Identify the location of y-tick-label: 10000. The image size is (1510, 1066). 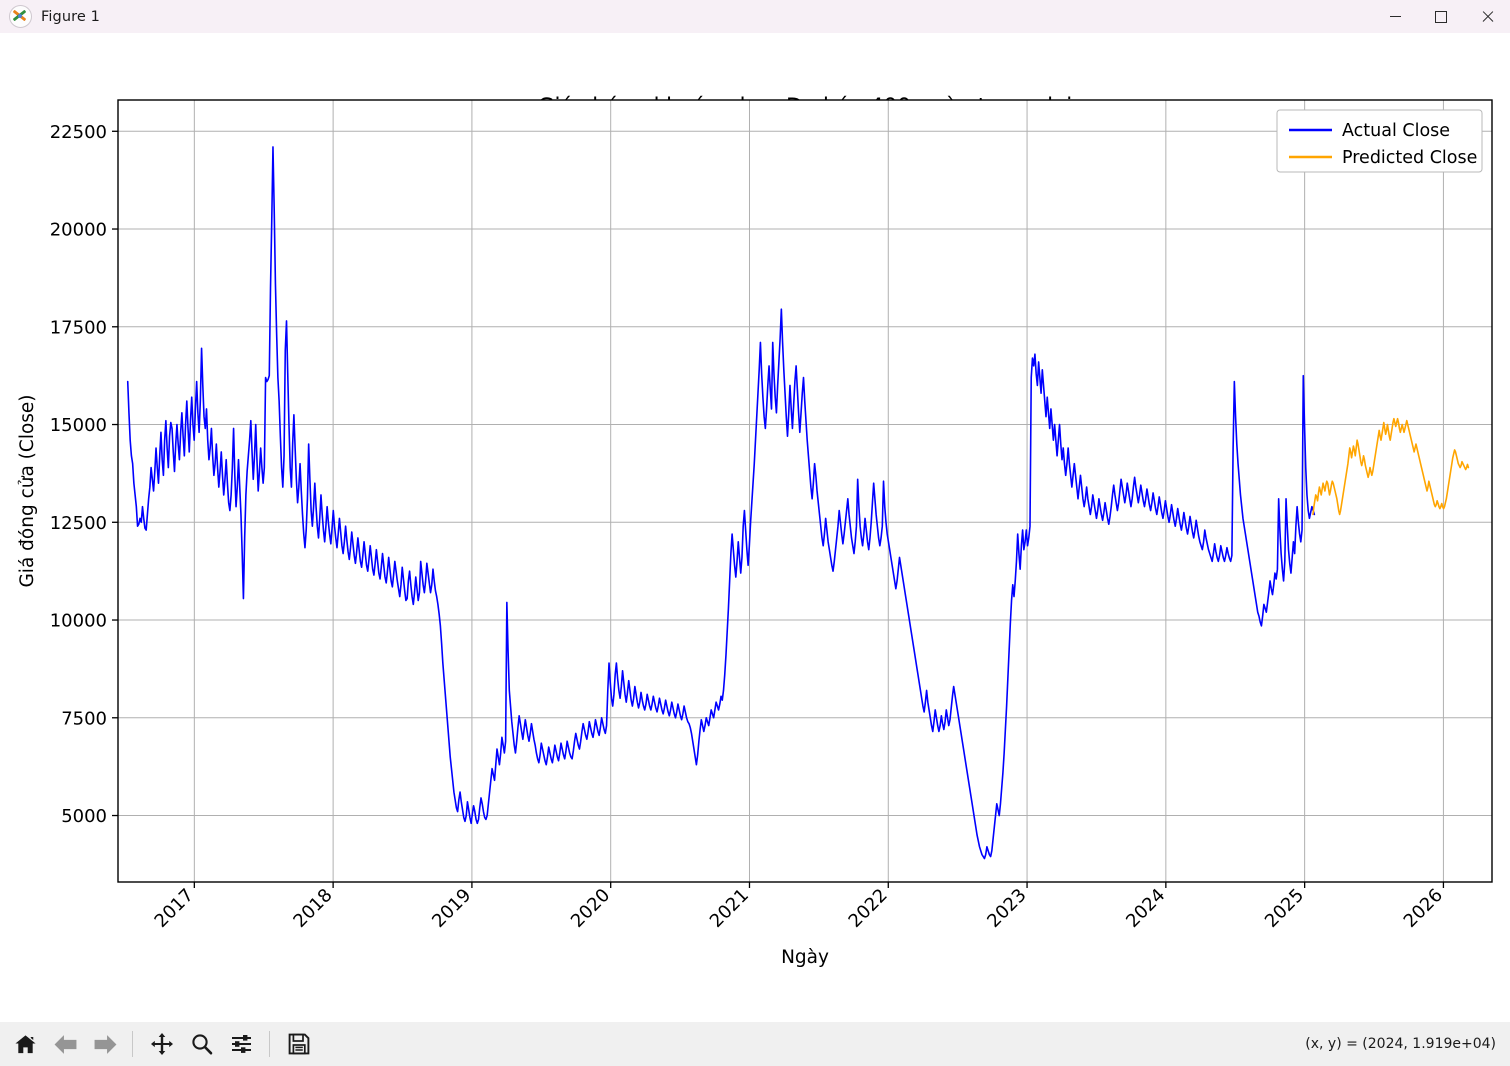
(78, 621).